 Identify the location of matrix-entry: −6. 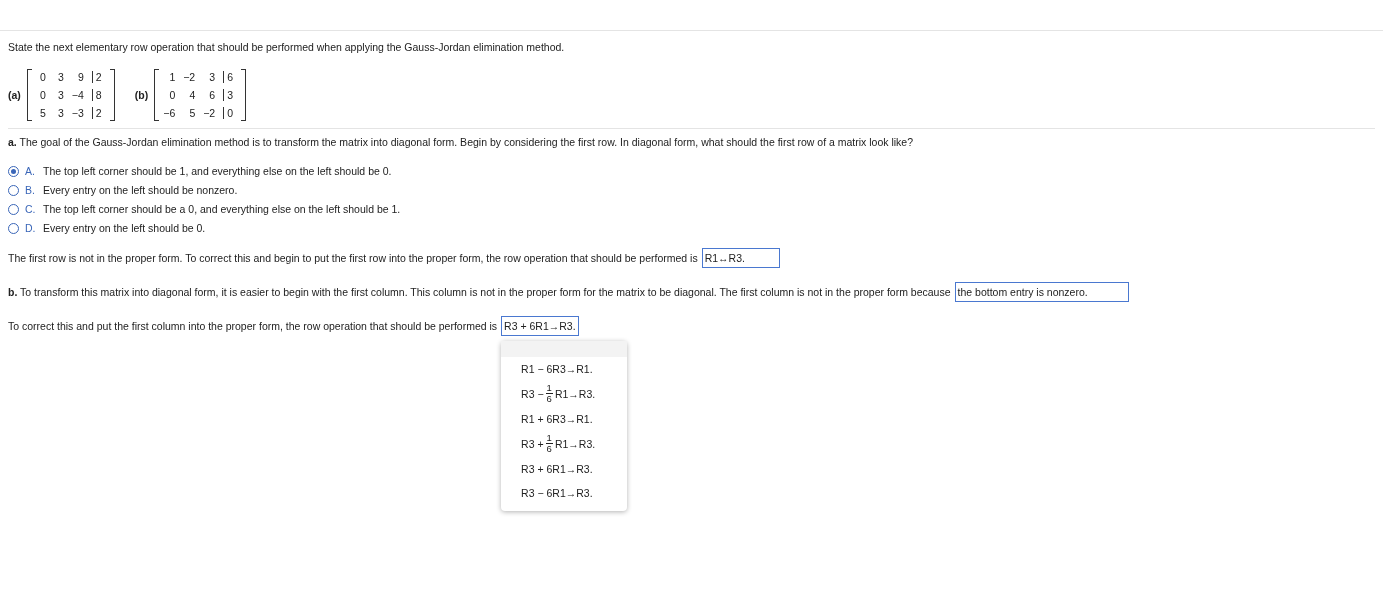
(169, 113).